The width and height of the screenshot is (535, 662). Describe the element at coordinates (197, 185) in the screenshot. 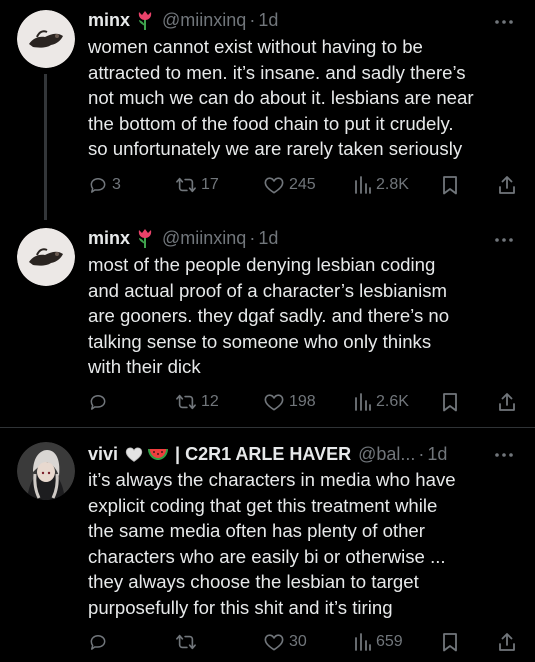

I see `repost-button: 17` at that location.